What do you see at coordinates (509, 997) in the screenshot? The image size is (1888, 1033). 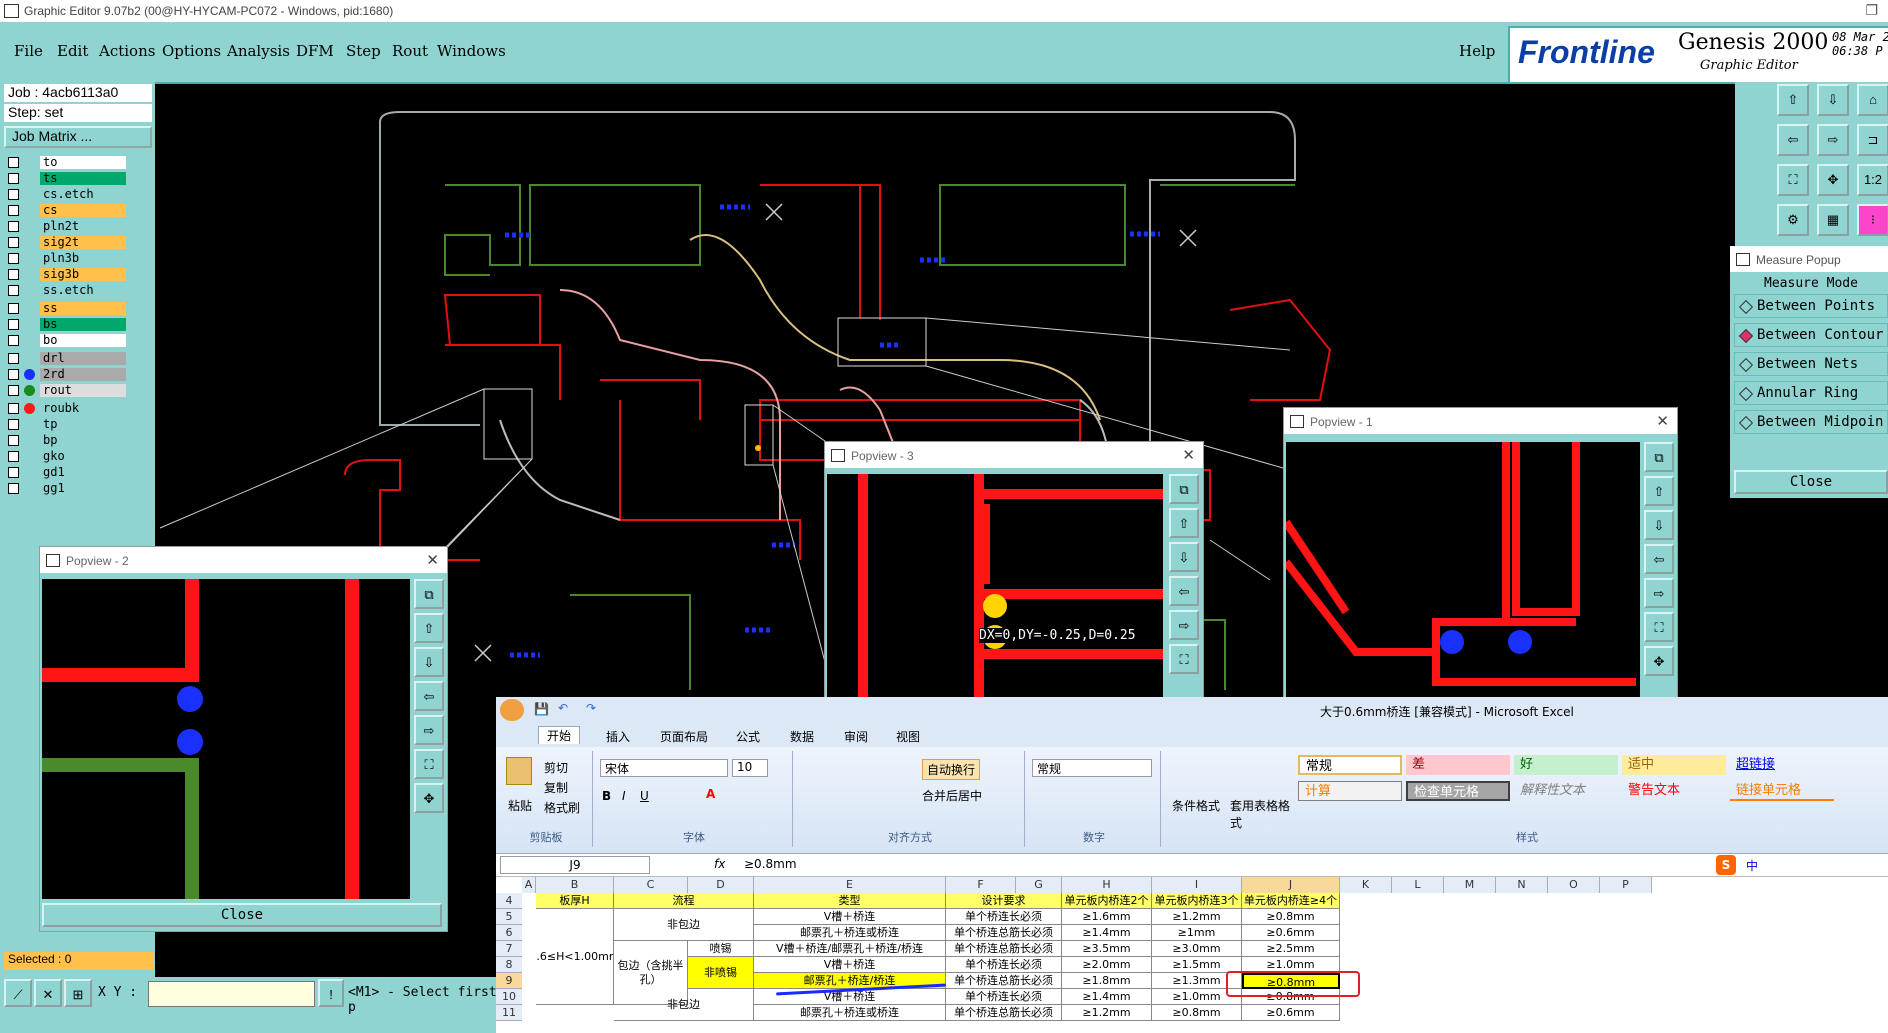 I see `row-header: 10` at bounding box center [509, 997].